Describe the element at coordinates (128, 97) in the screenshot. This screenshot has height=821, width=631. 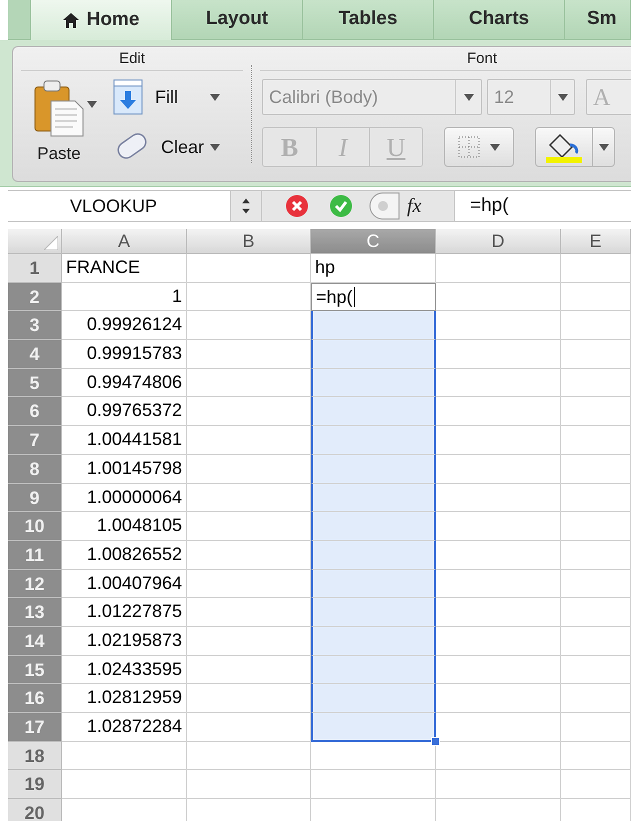
I see `fill-down-icon` at that location.